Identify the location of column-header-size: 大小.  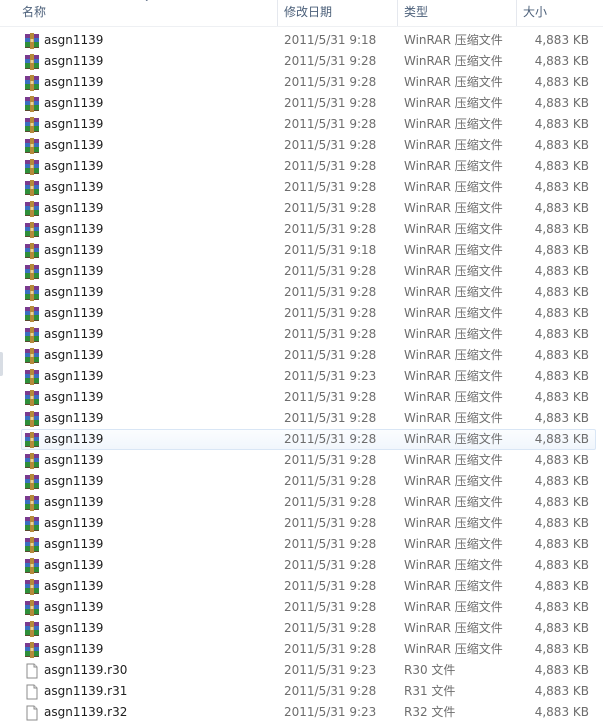
(560, 13).